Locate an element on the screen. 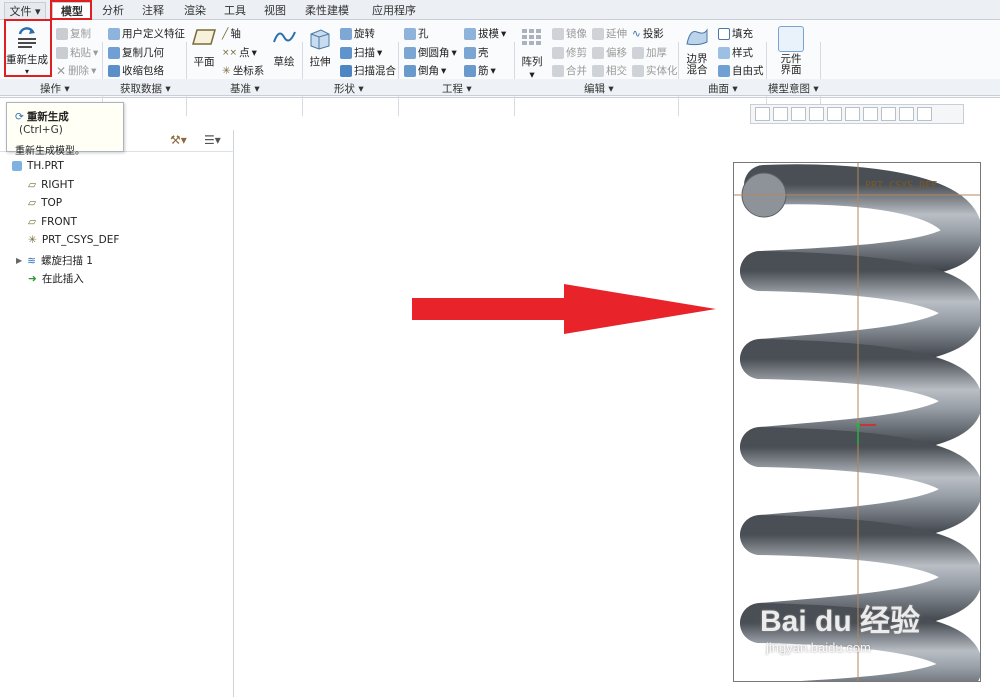 The width and height of the screenshot is (1000, 697). paste-button: 粘贴 ▾ is located at coordinates (77, 52).